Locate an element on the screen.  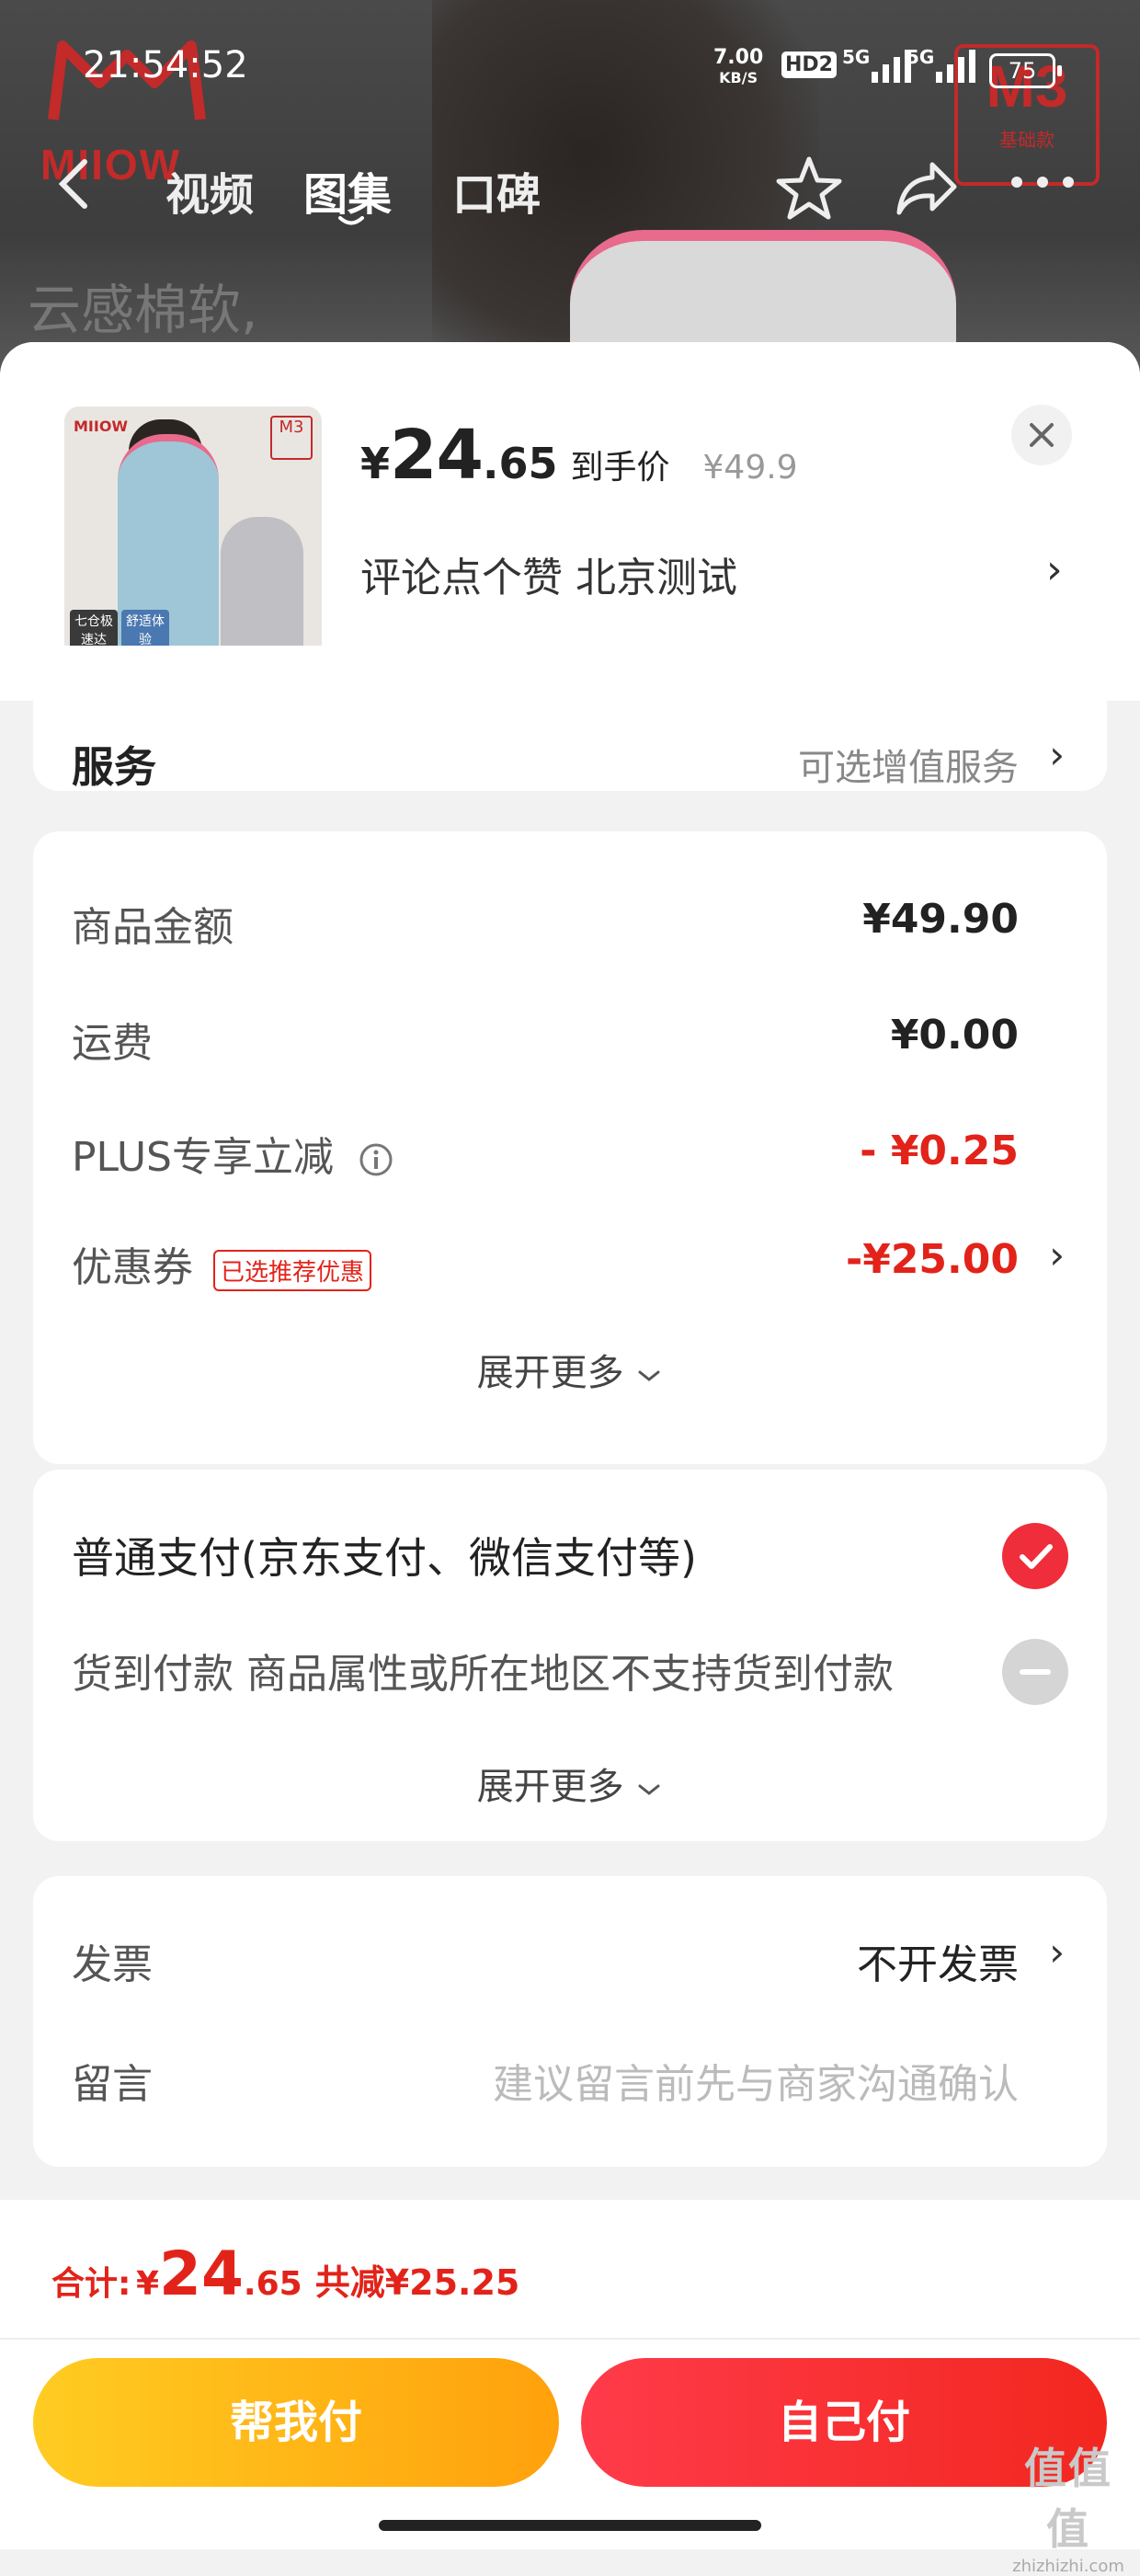
original-price: ¥49.9 is located at coordinates (750, 468).